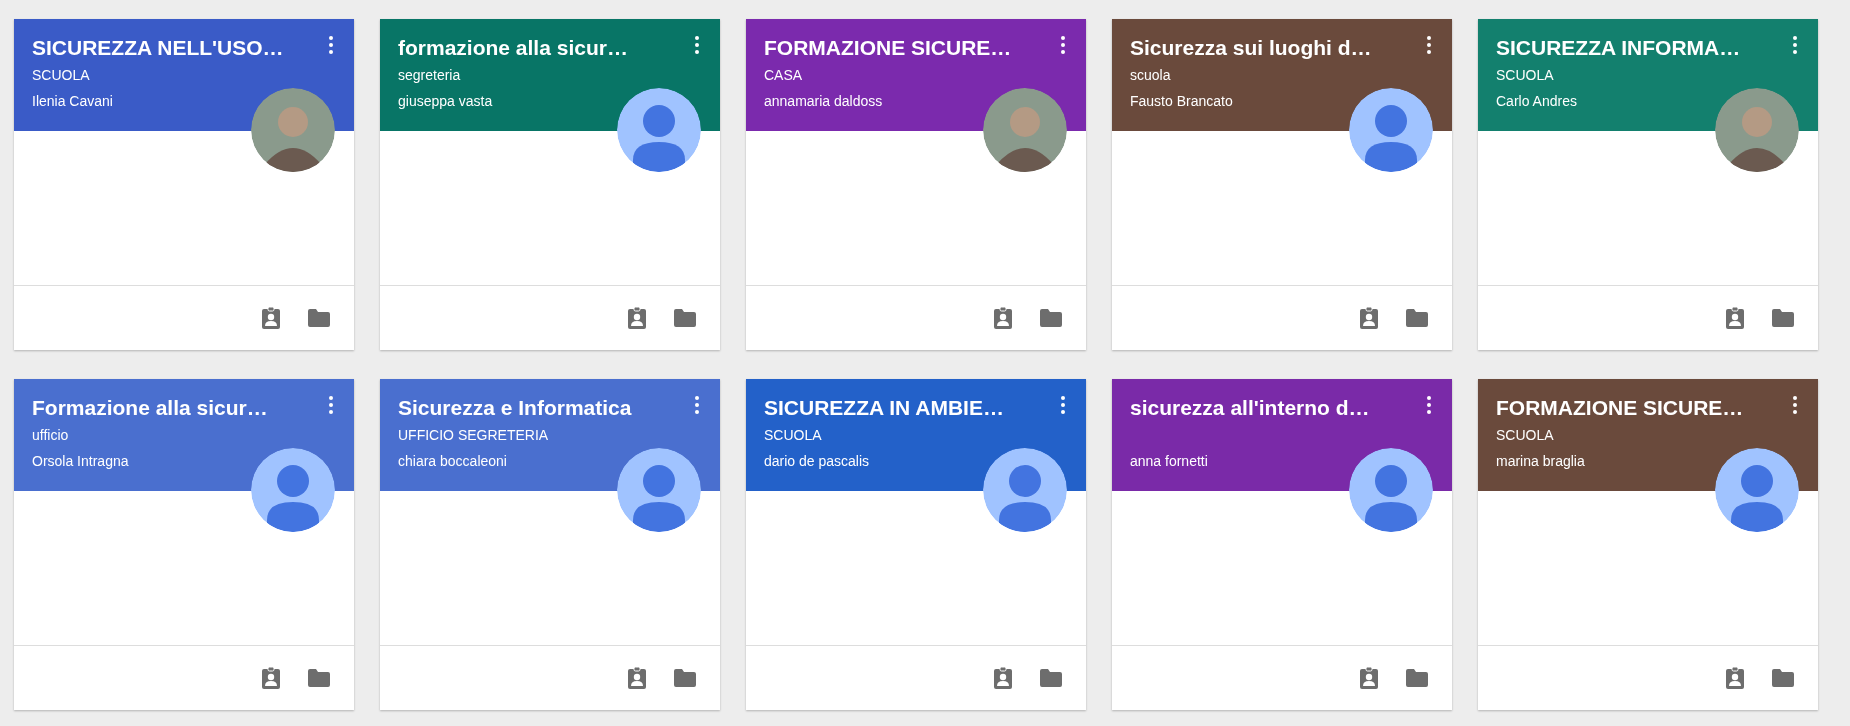 The height and width of the screenshot is (726, 1850). Describe the element at coordinates (1540, 461) in the screenshot. I see `teacher-name: marina braglia` at that location.